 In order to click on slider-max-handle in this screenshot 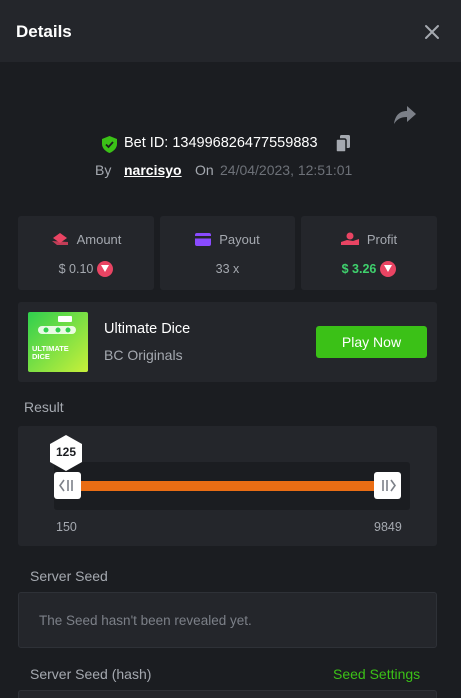, I will do `click(387, 485)`.